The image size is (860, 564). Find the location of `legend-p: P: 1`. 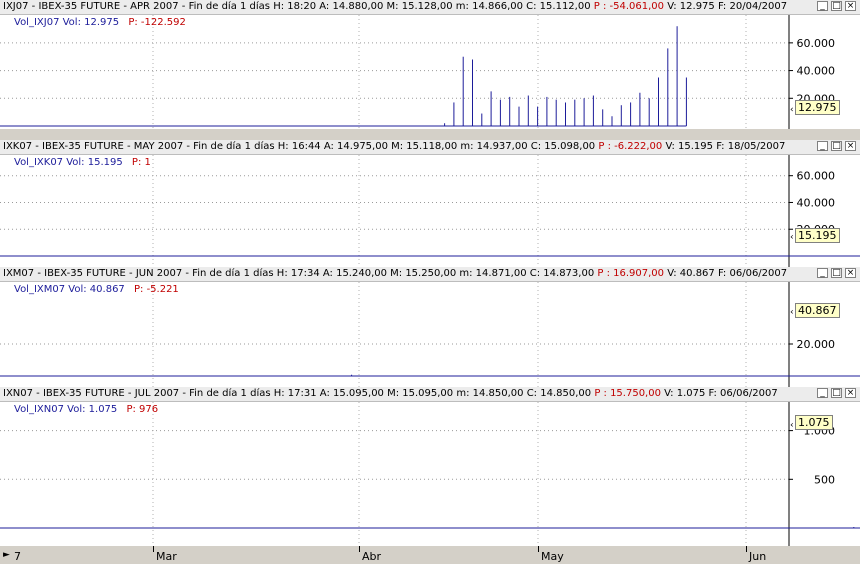

legend-p: P: 1 is located at coordinates (141, 162).